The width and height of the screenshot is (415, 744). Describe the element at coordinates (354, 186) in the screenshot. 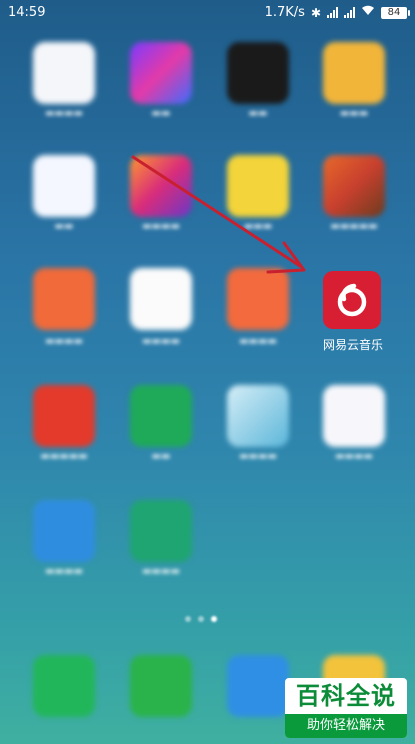

I see `app-icon-game` at that location.